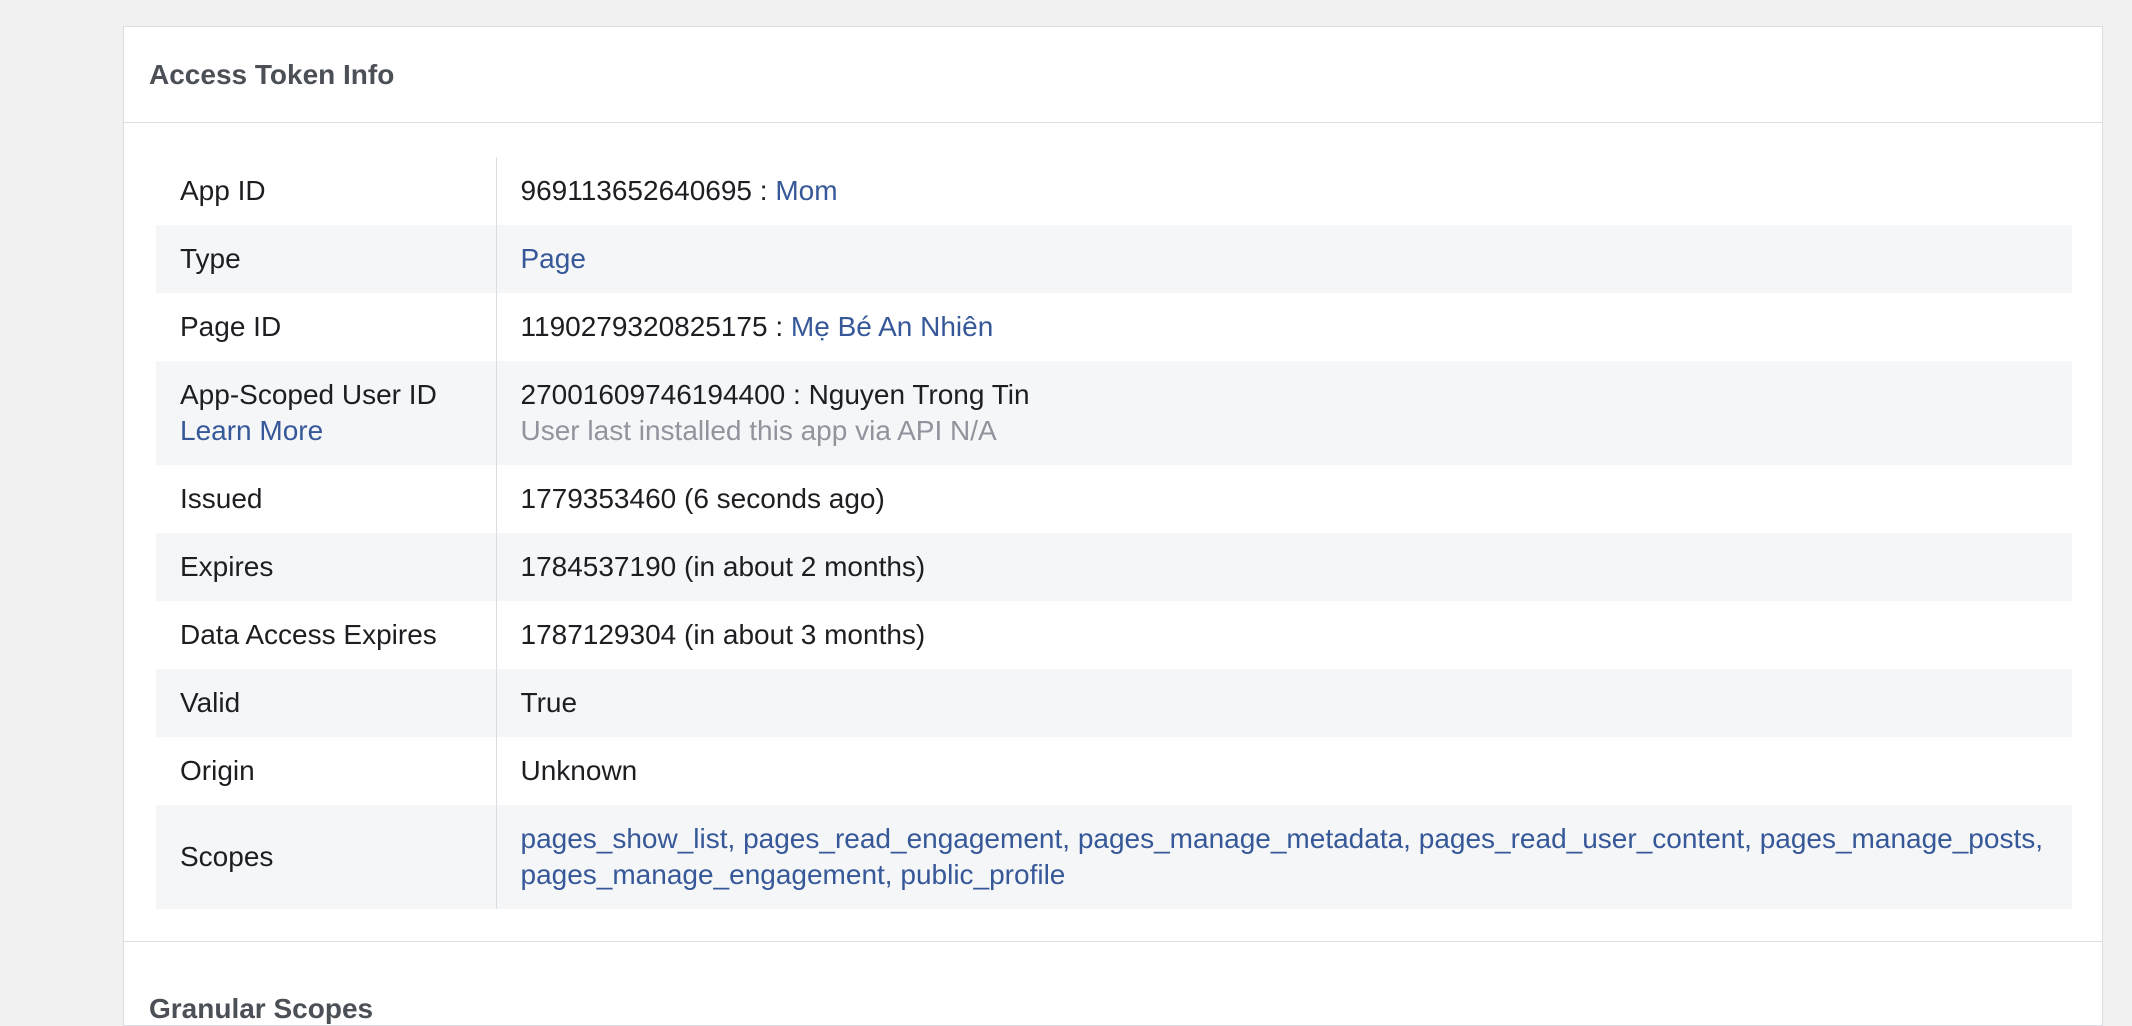 This screenshot has height=1026, width=2132. I want to click on page-id-value: 1190279320825175 : Mẹ Bé An Nhiên, so click(1284, 327).